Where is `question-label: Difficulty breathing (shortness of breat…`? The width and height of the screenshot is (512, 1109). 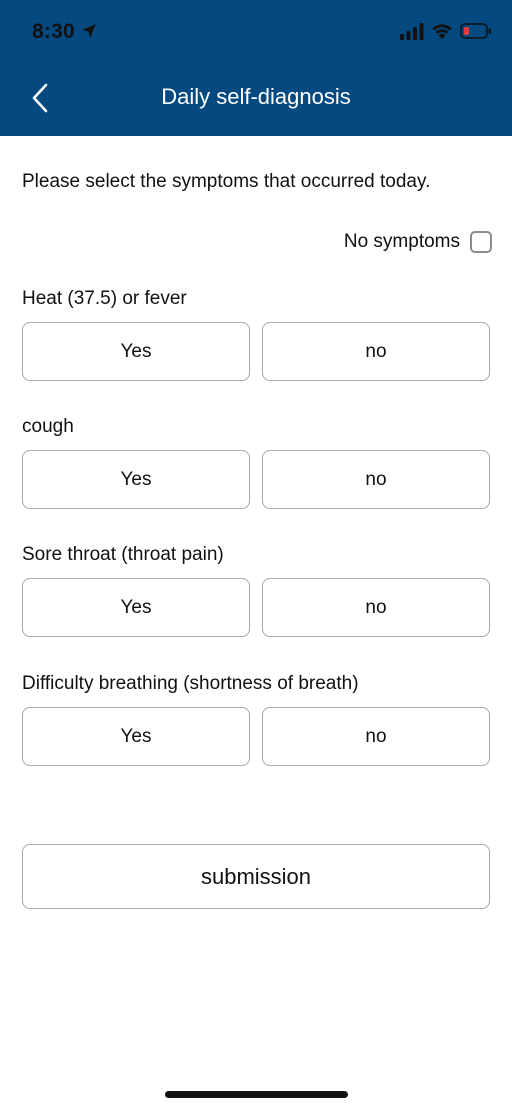 question-label: Difficulty breathing (shortness of breat… is located at coordinates (190, 683).